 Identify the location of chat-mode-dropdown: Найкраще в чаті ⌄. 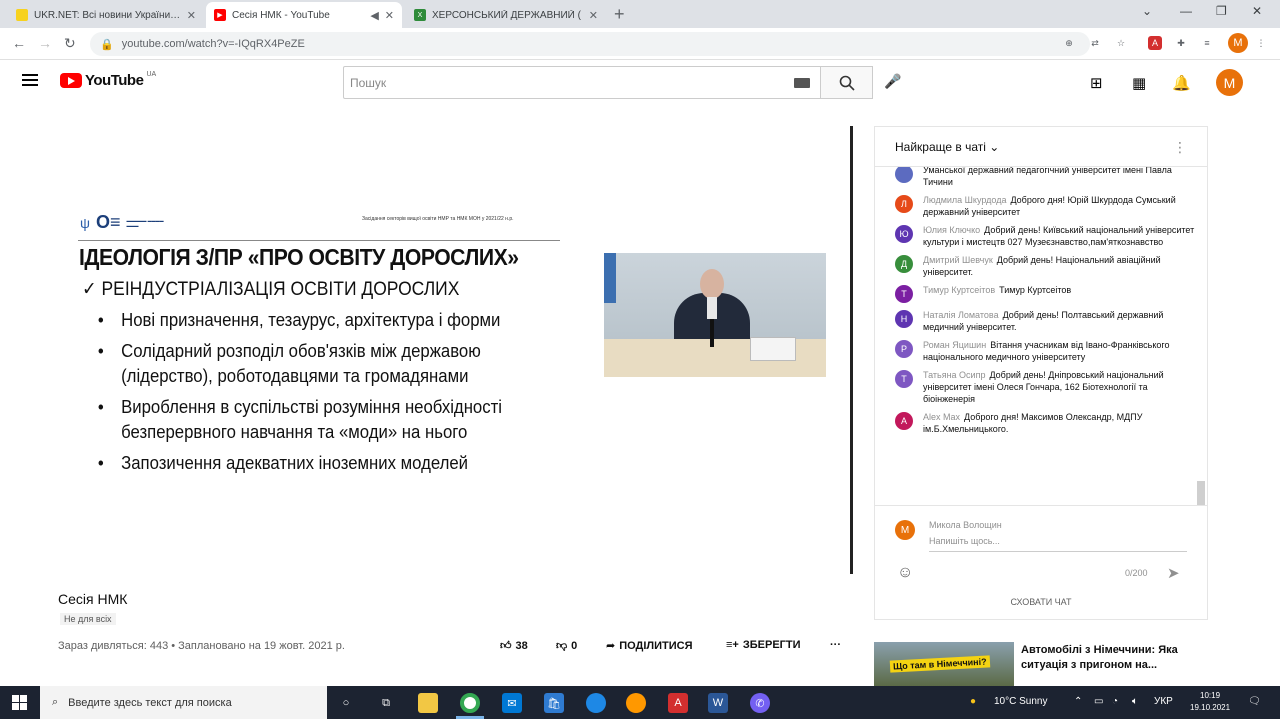
(947, 147).